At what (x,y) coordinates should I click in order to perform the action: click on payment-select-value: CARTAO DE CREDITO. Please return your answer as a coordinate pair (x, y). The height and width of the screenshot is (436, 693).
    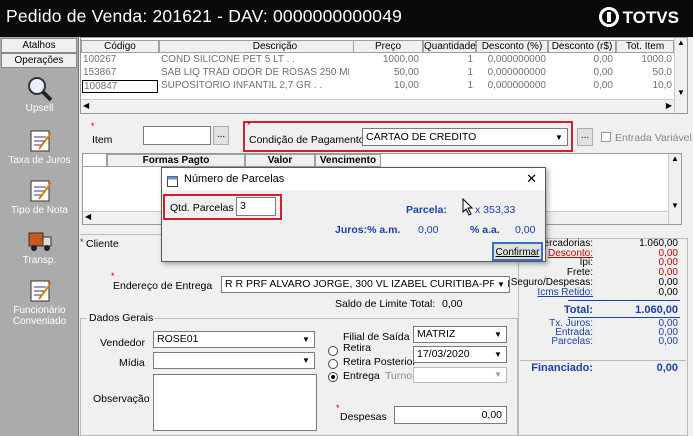
    Looking at the image, I should click on (421, 137).